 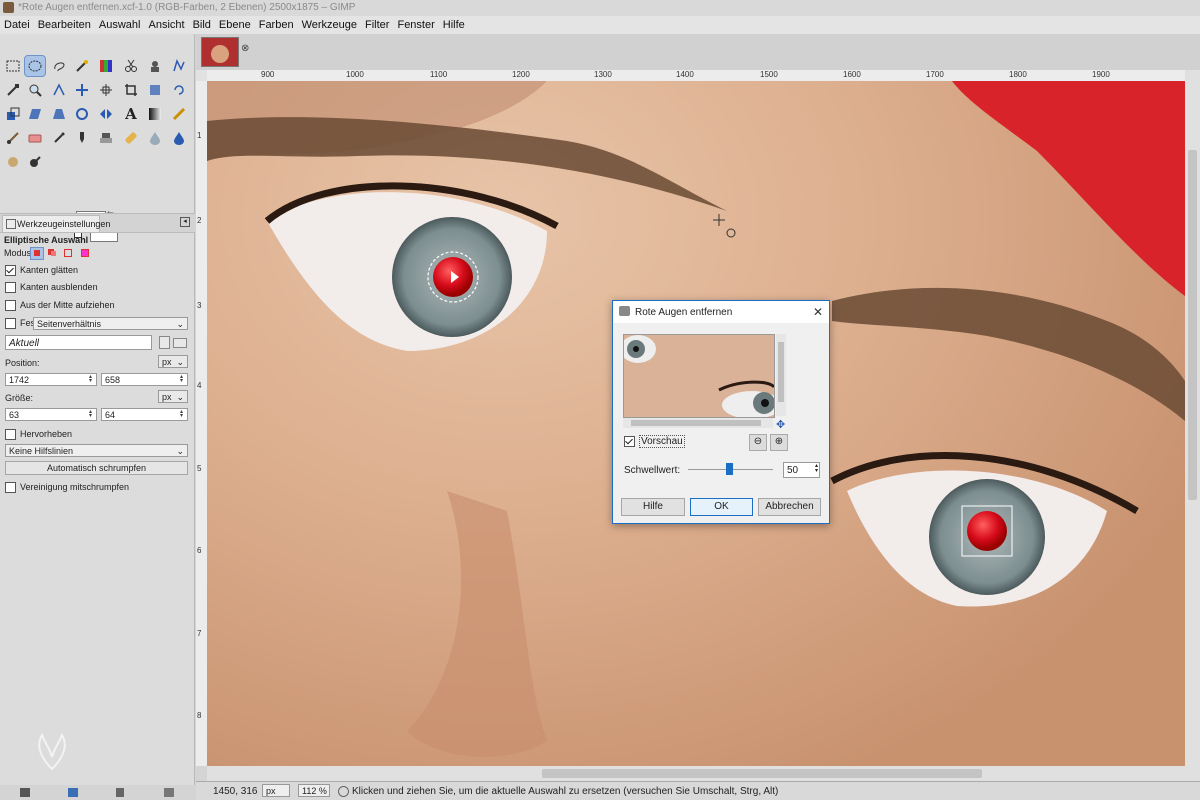 What do you see at coordinates (245, 48) in the screenshot?
I see `close-tab-icon: ⊗` at bounding box center [245, 48].